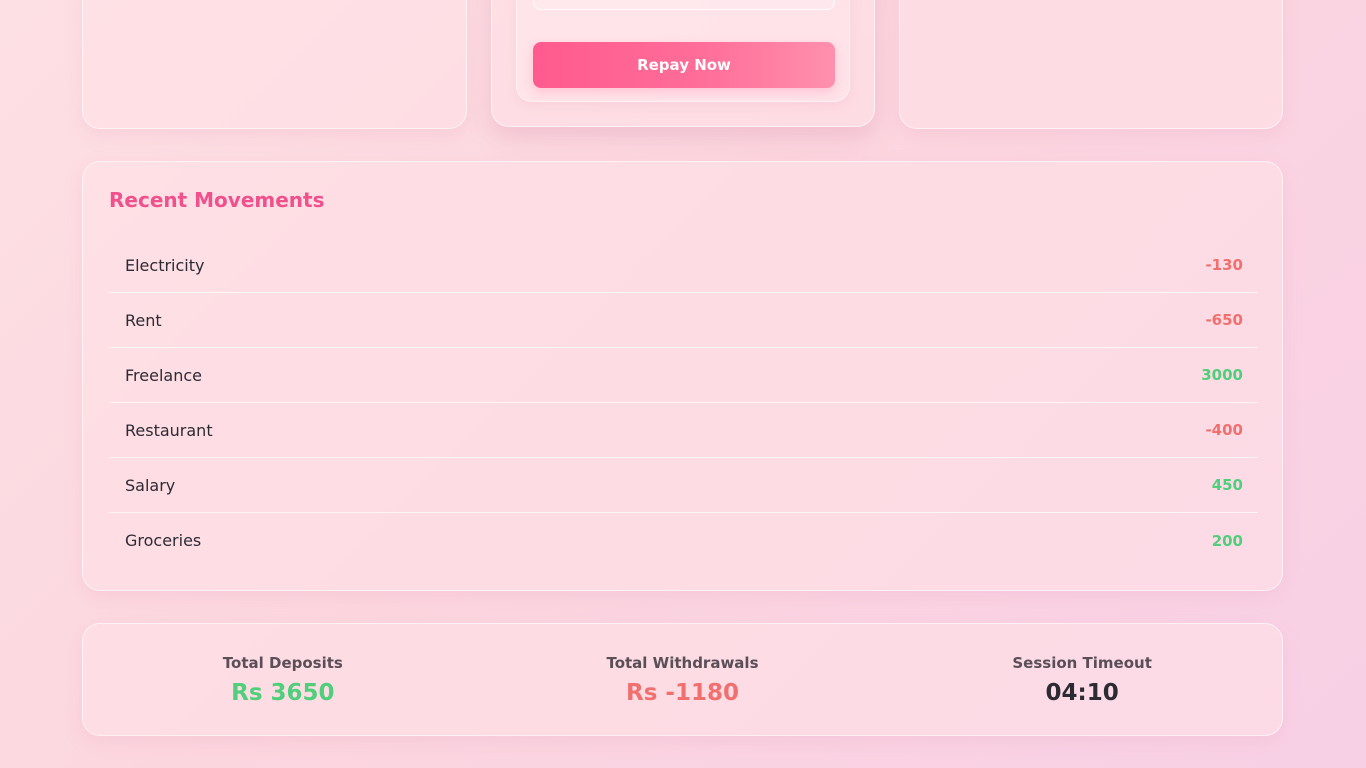 Image resolution: width=1366 pixels, height=768 pixels. I want to click on movement-name: Electricity, so click(165, 265).